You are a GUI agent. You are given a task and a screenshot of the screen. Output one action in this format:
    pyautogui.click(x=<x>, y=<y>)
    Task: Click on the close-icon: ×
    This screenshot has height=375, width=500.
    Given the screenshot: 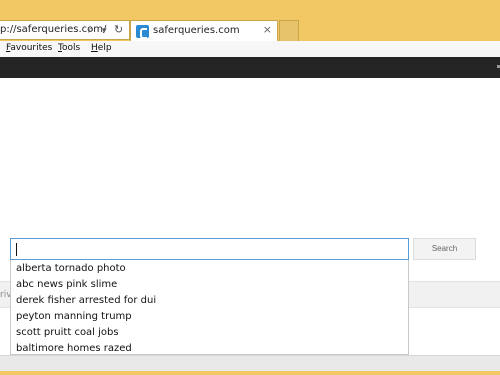 What is the action you would take?
    pyautogui.click(x=267, y=29)
    